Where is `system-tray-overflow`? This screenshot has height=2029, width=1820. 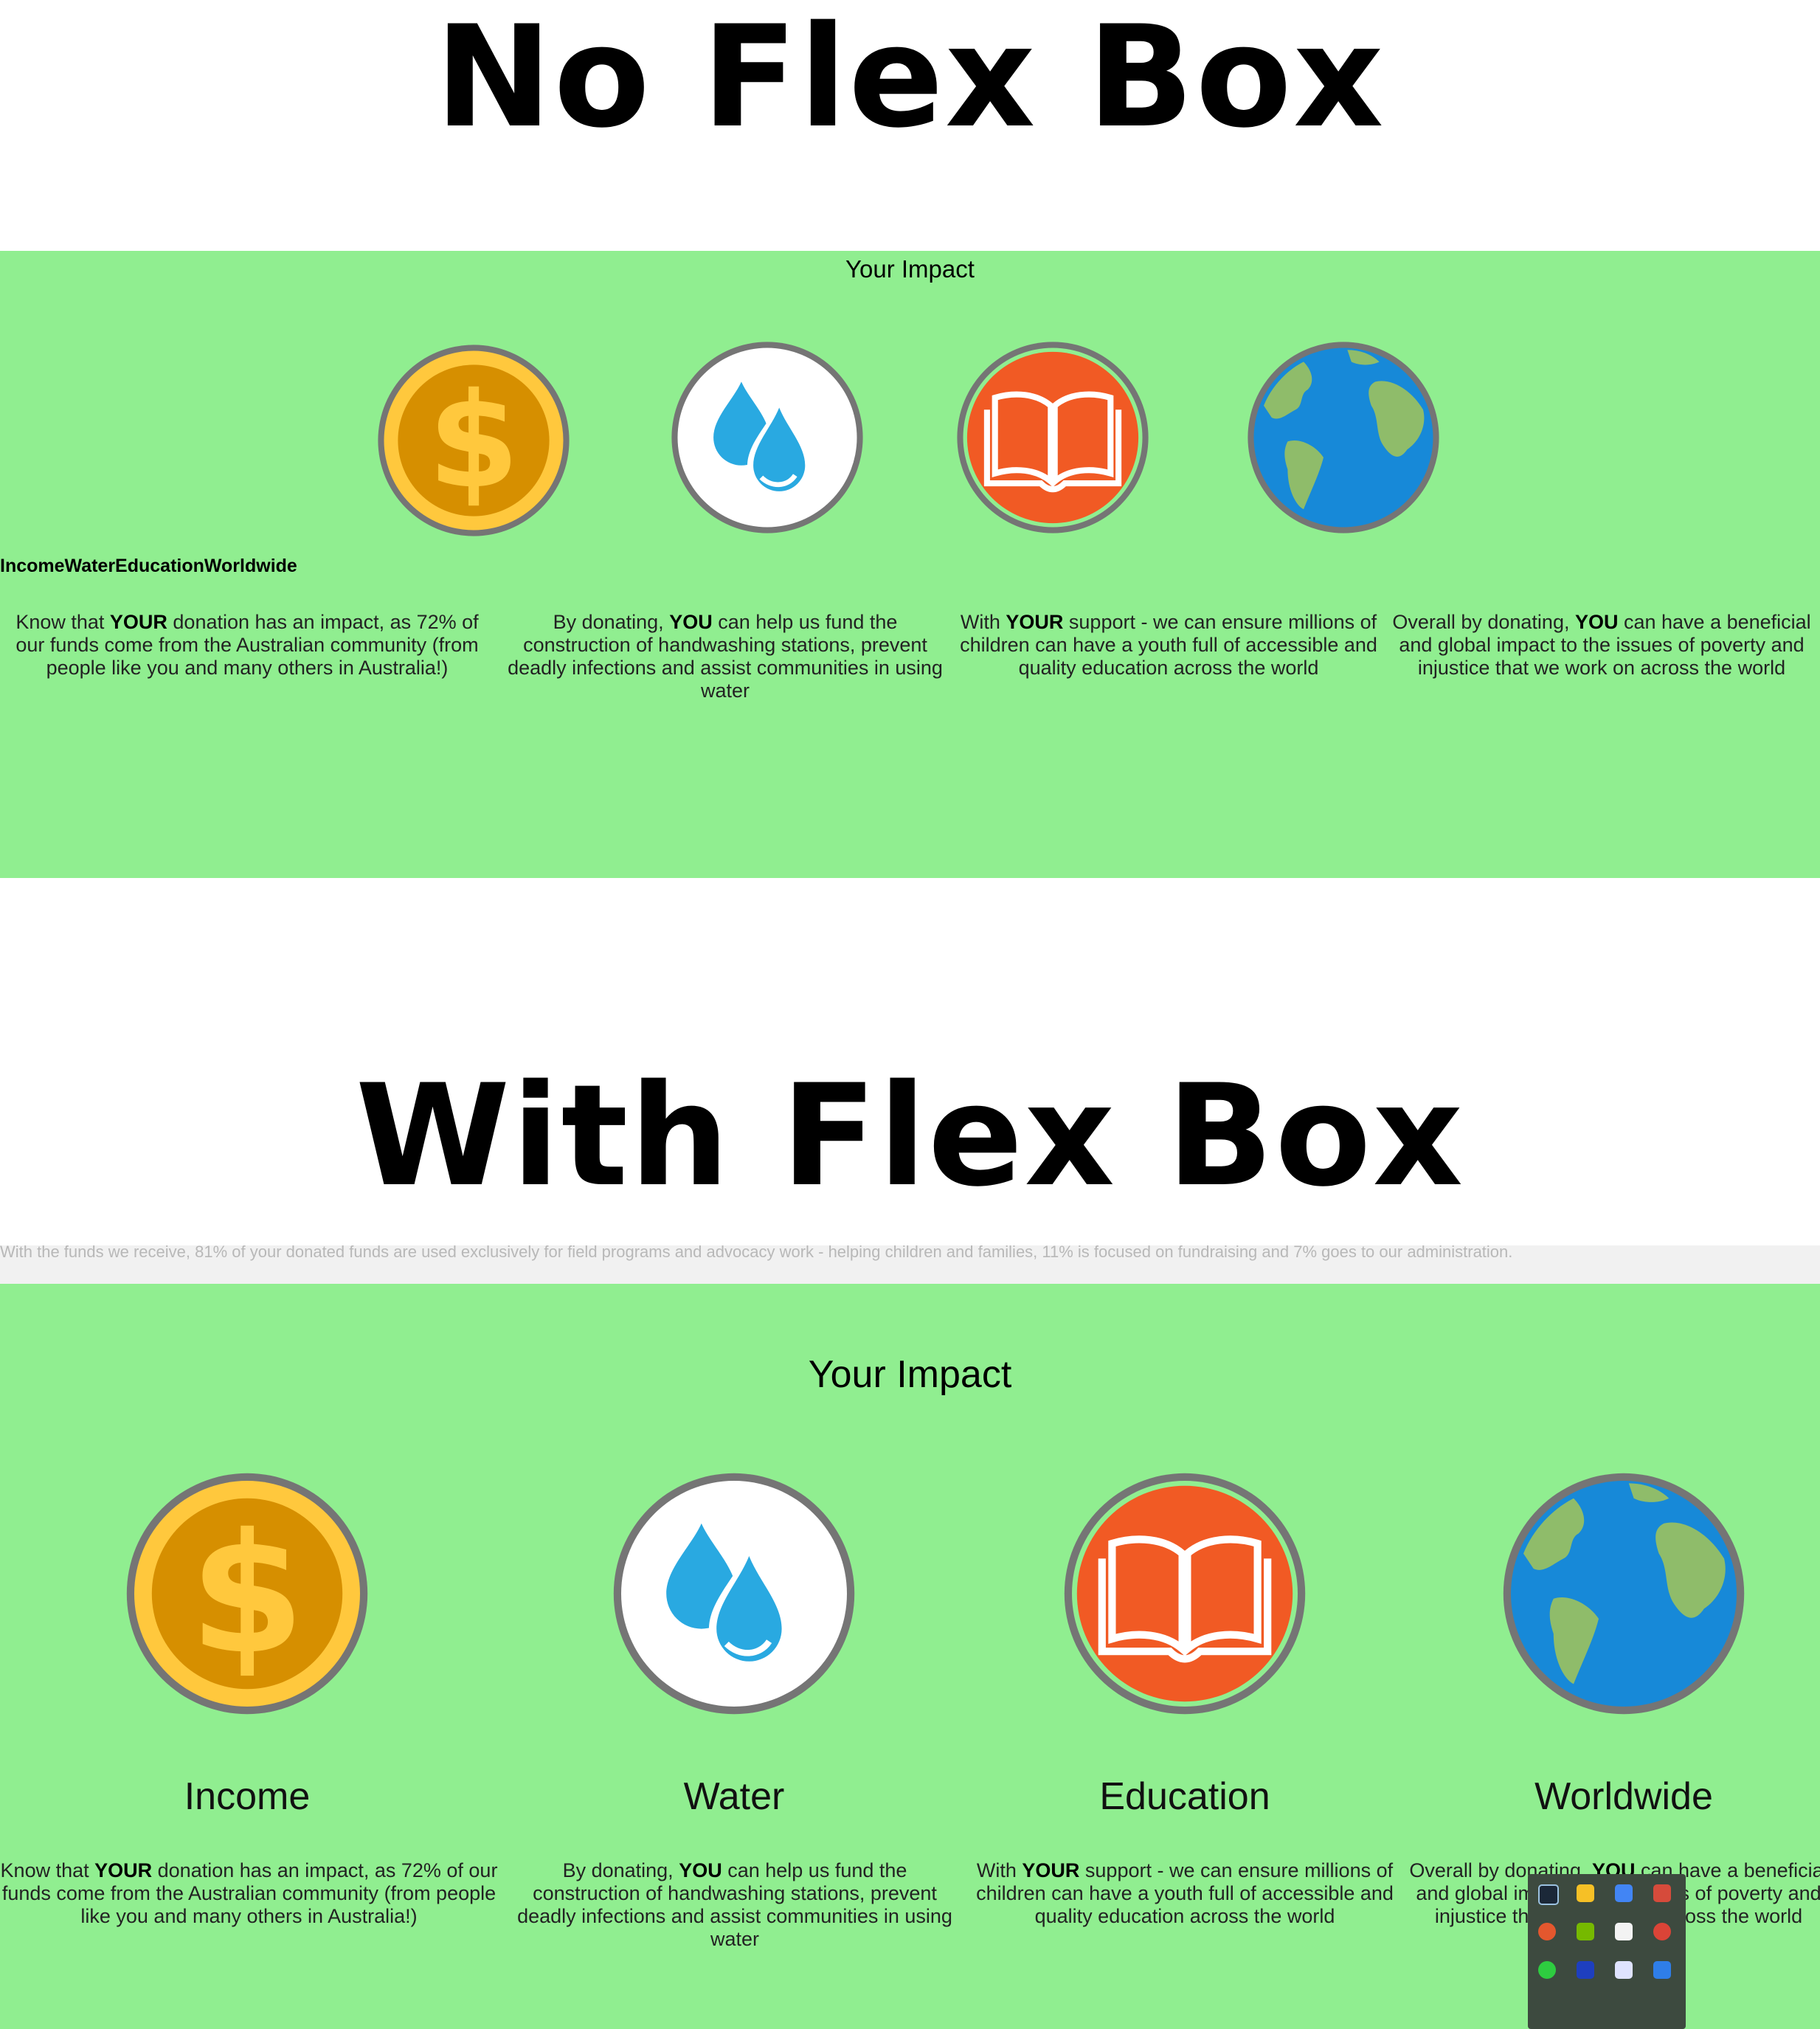 system-tray-overflow is located at coordinates (1607, 1951).